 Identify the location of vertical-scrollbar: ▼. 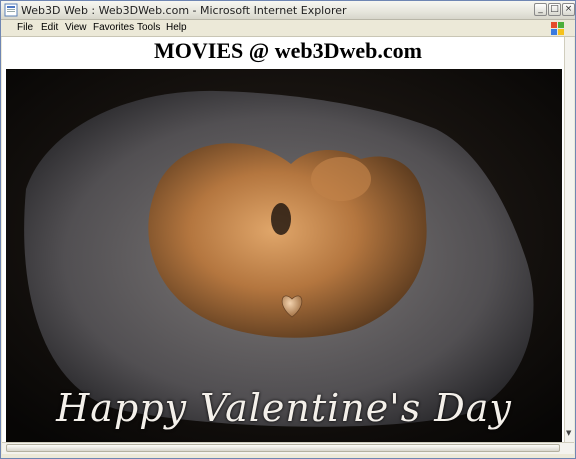
(569, 239).